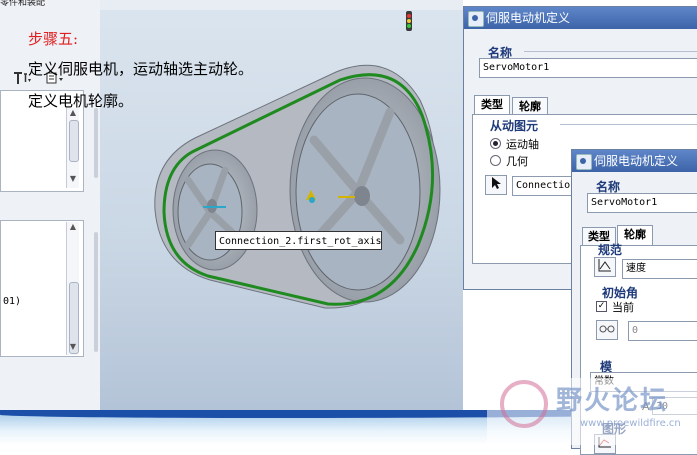 The width and height of the screenshot is (697, 455). Describe the element at coordinates (524, 404) in the screenshot. I see `forum-logo` at that location.